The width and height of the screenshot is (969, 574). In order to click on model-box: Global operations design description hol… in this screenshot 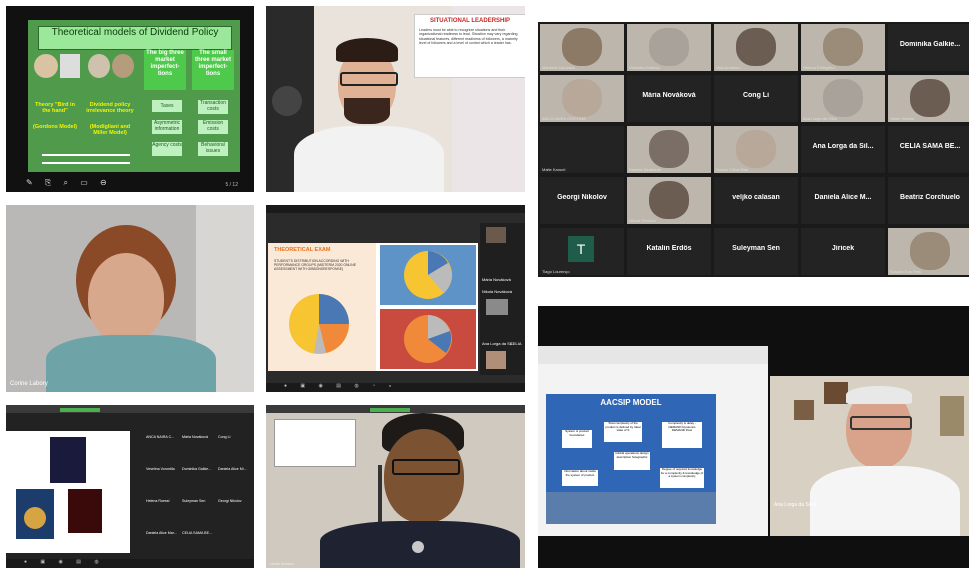, I will do `click(632, 460)`.